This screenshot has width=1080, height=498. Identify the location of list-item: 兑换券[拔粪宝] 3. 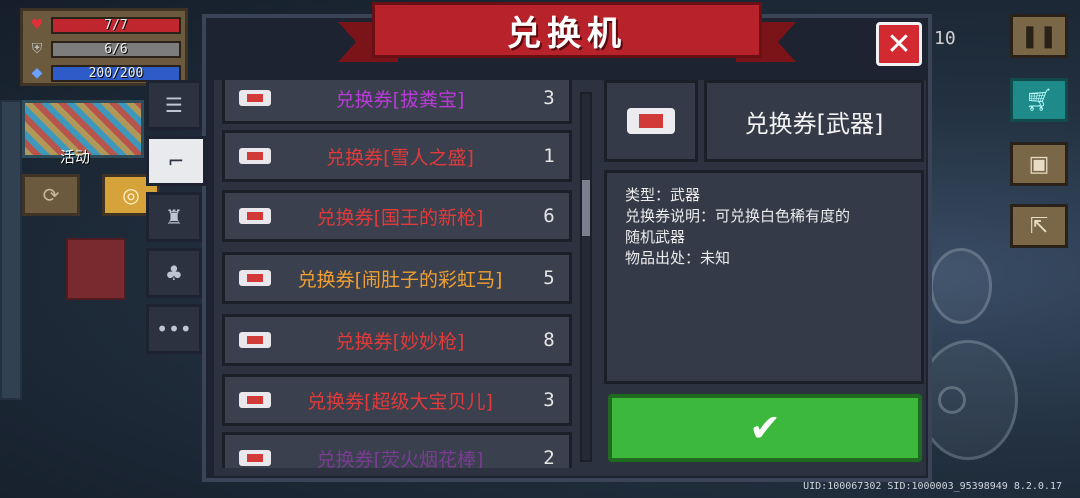
(397, 102).